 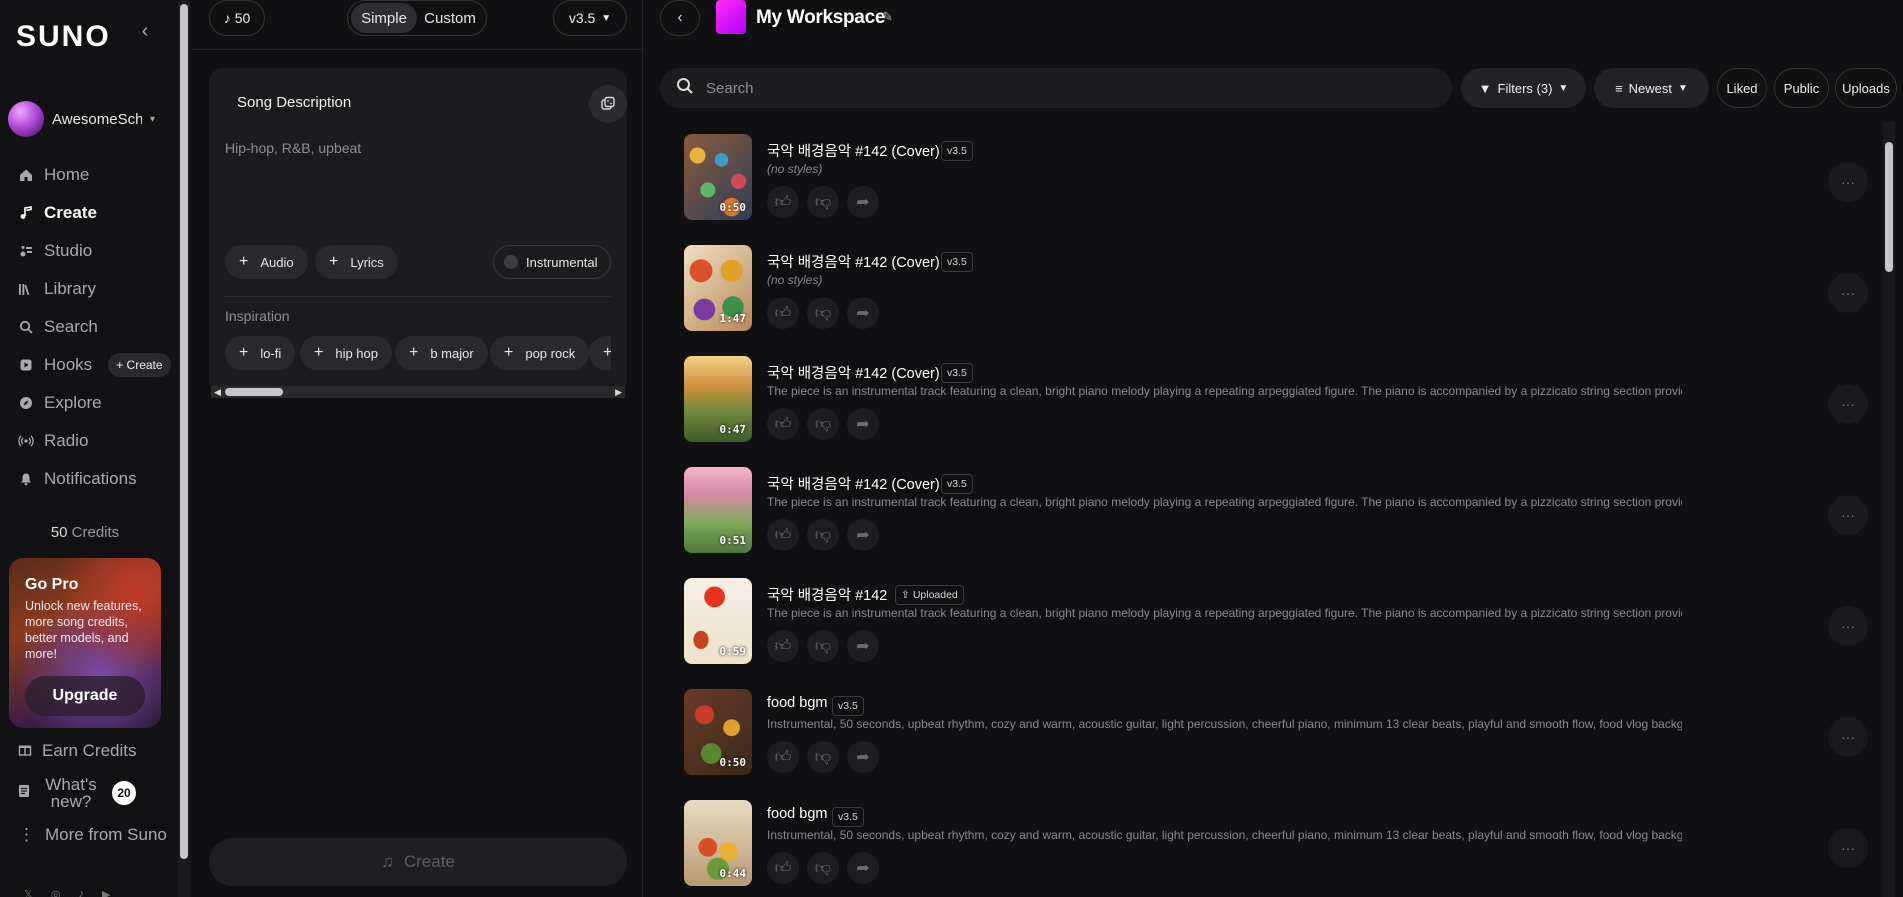 I want to click on mode-simple-tab: Simple, so click(x=384, y=18).